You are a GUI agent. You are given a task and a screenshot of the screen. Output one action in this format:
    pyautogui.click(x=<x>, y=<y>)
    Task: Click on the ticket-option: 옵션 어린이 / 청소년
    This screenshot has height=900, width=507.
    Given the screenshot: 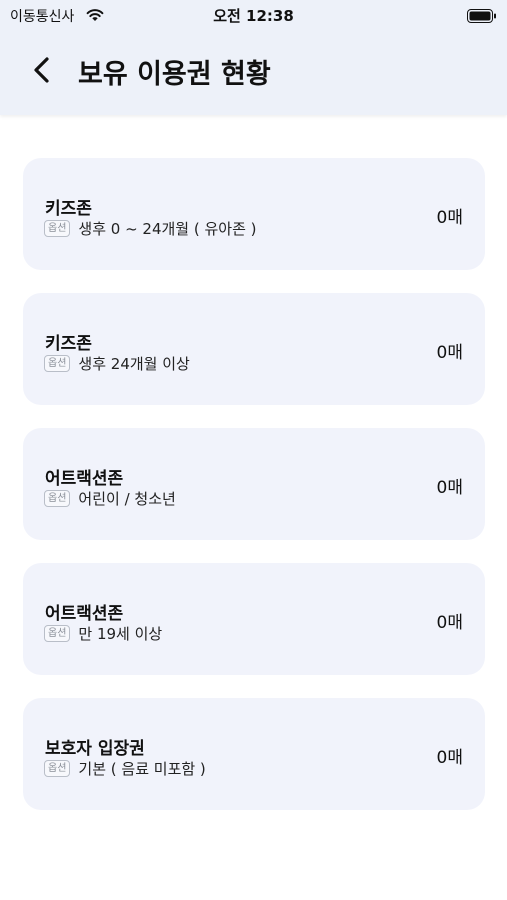 What is the action you would take?
    pyautogui.click(x=110, y=498)
    